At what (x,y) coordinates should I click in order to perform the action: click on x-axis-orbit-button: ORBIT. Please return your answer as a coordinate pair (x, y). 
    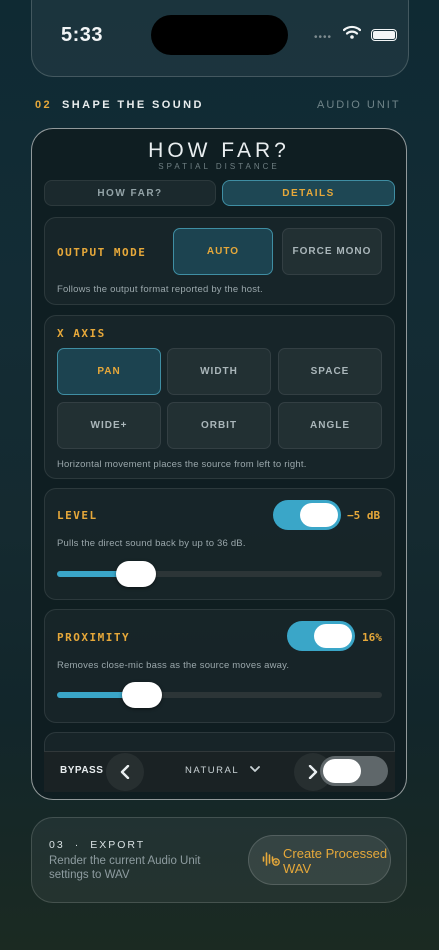
    Looking at the image, I should click on (219, 425).